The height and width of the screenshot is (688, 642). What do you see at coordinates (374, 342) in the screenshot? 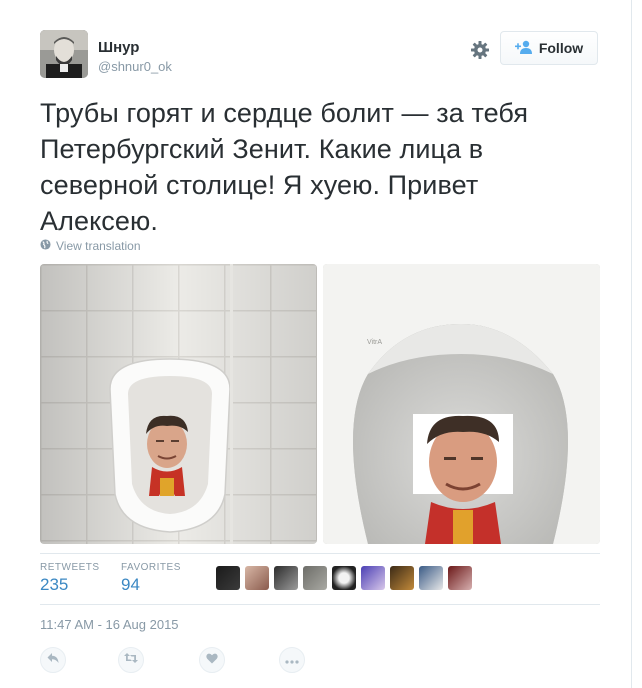
I see `vitra-brand-mark: VitrA` at bounding box center [374, 342].